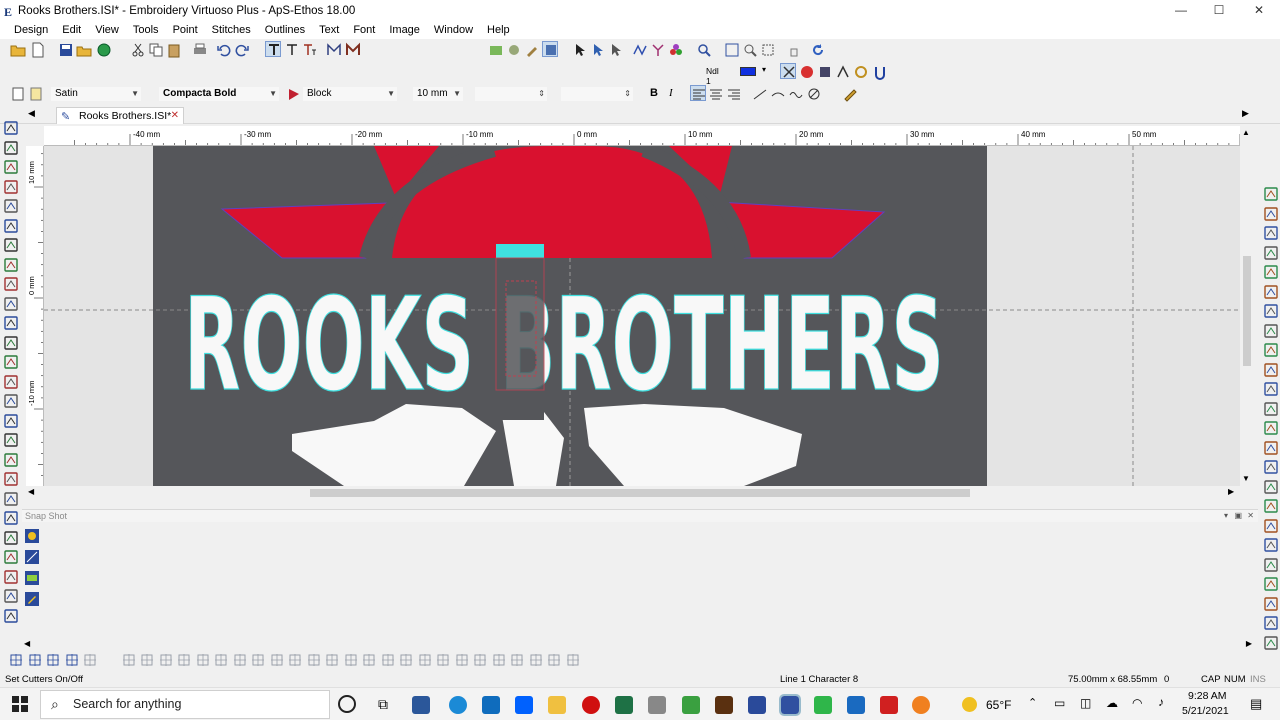  I want to click on open-folder-icon, so click(18, 50).